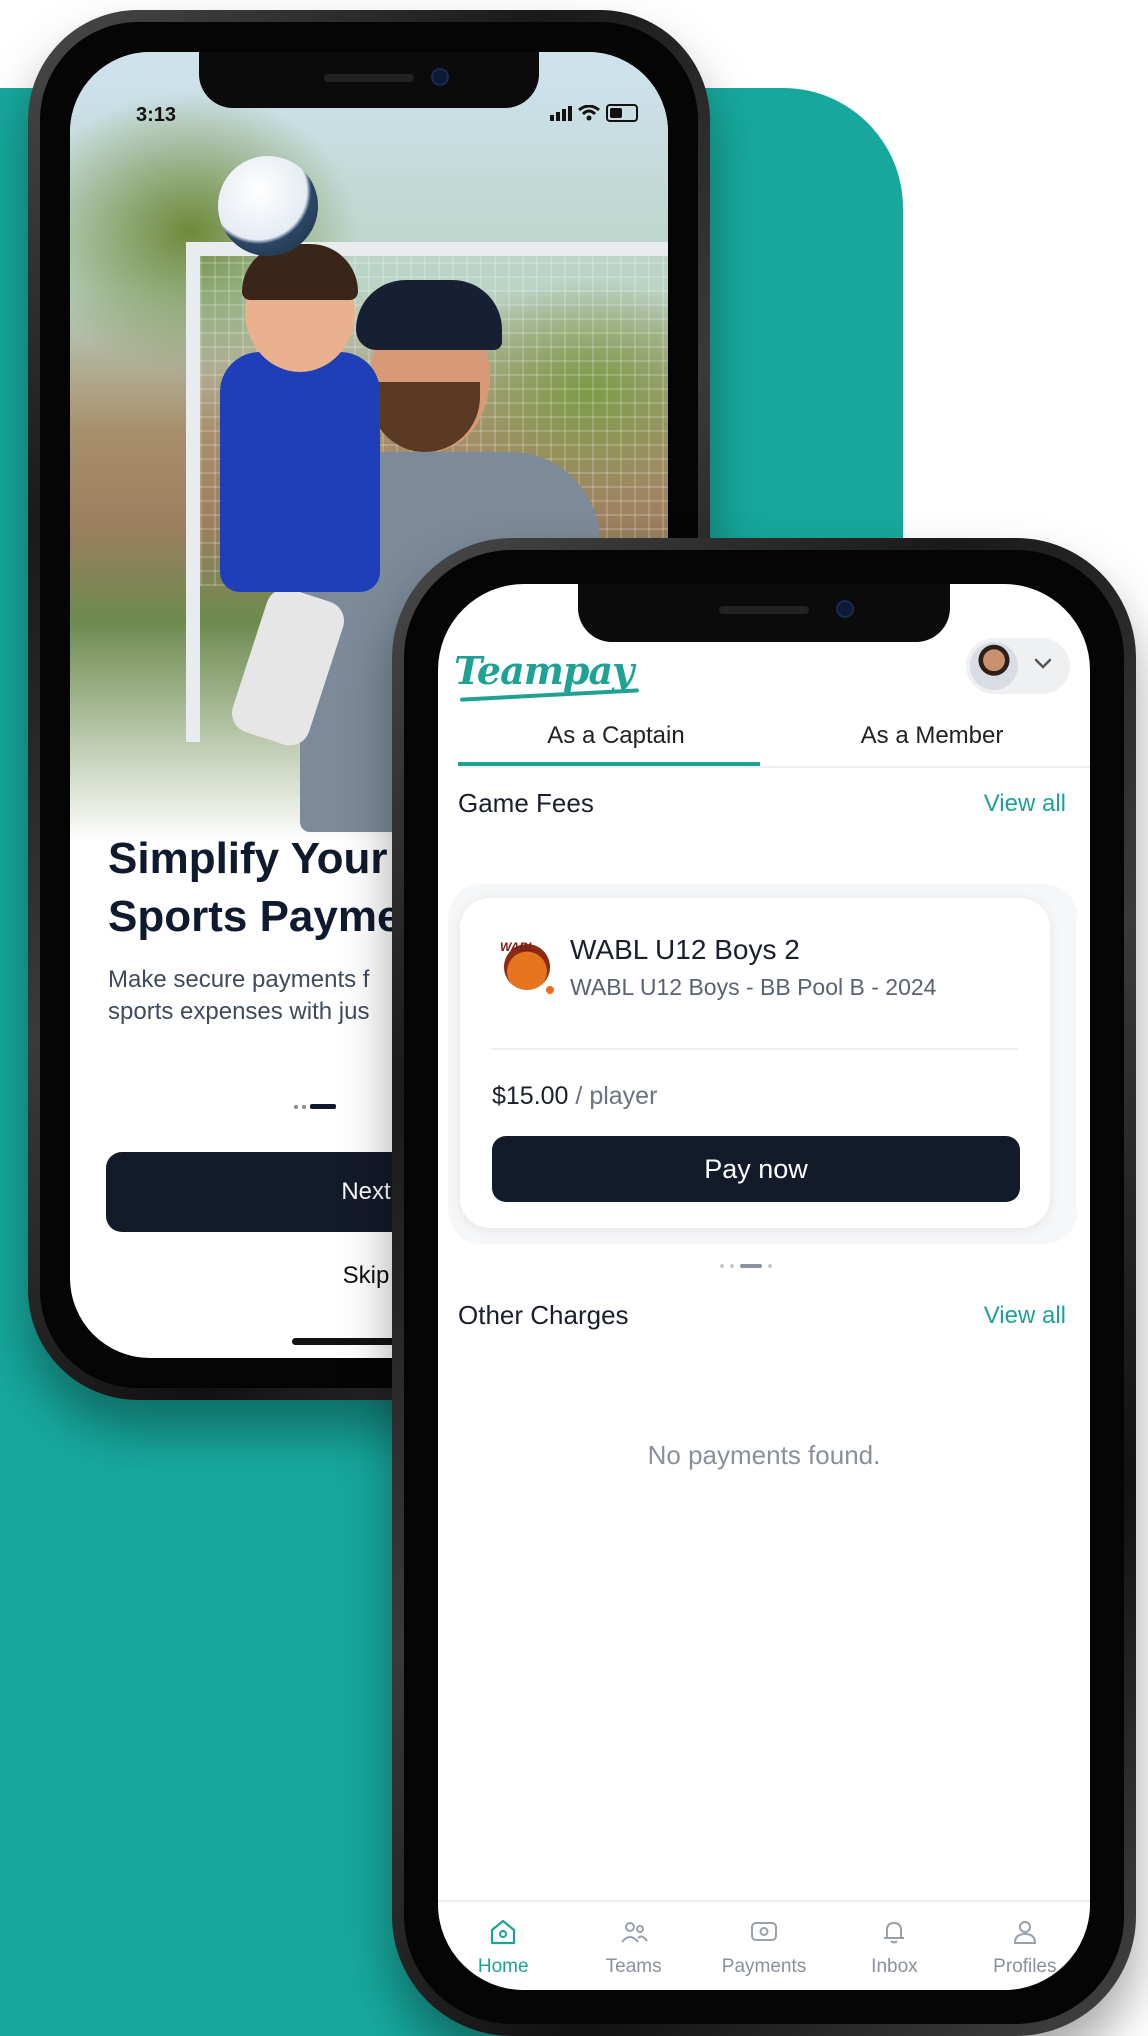 Image resolution: width=1148 pixels, height=2036 pixels. Describe the element at coordinates (1025, 1316) in the screenshot. I see `view-all-other-charges-link: View all` at that location.